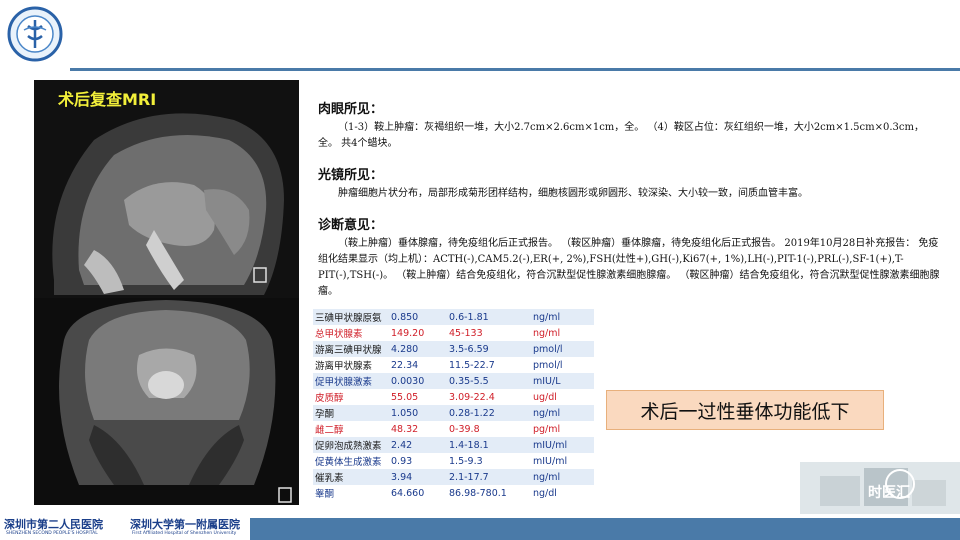 Image resolution: width=960 pixels, height=540 pixels. What do you see at coordinates (745, 410) in the screenshot?
I see `conclusion-box: 术后一过性垂体功能低下` at bounding box center [745, 410].